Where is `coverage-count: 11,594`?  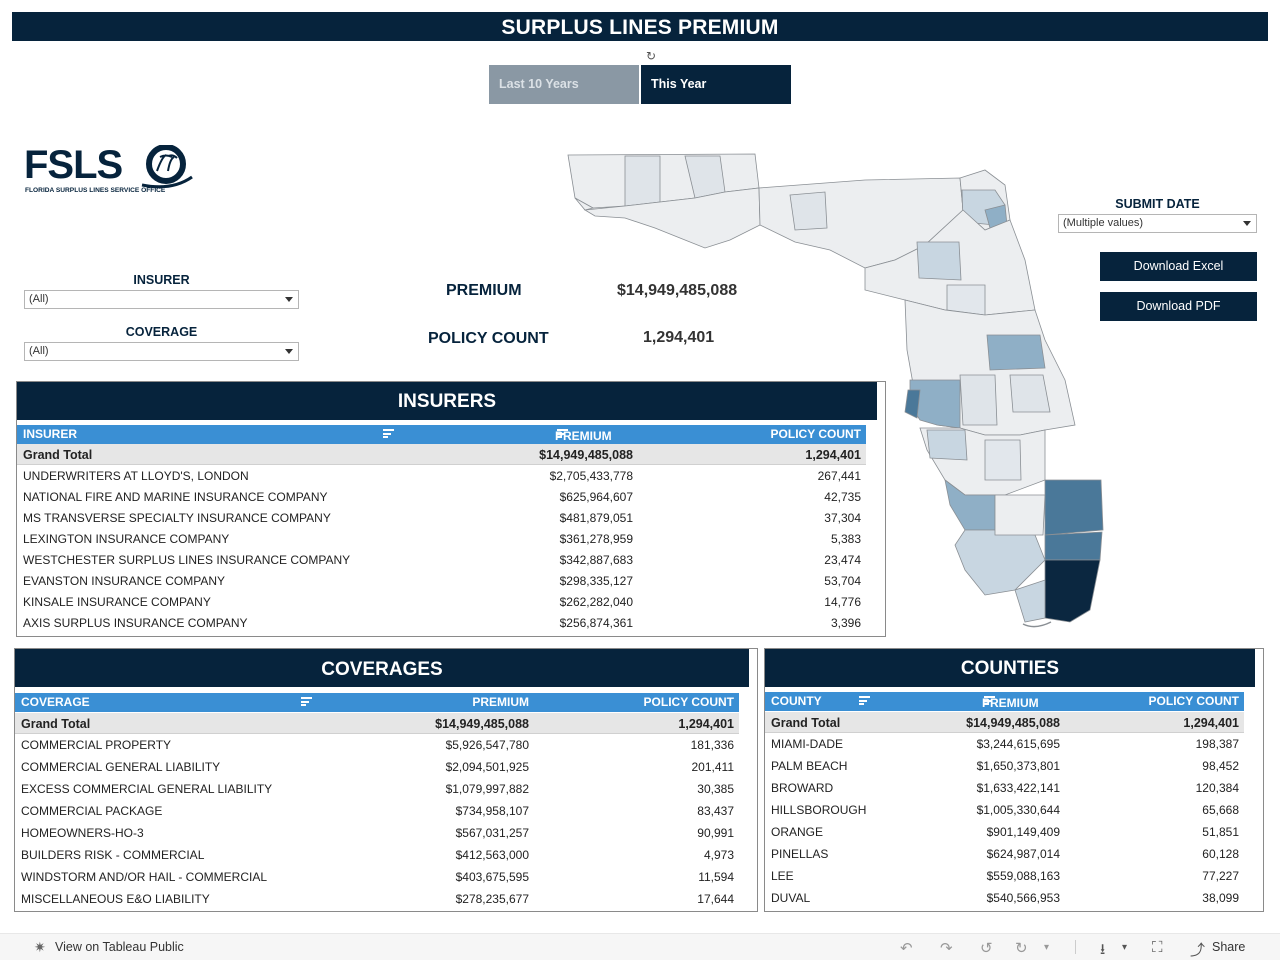 coverage-count: 11,594 is located at coordinates (716, 877).